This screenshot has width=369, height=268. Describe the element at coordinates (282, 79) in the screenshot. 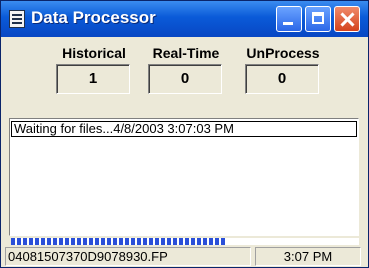

I see `unprocess-count: 0` at that location.